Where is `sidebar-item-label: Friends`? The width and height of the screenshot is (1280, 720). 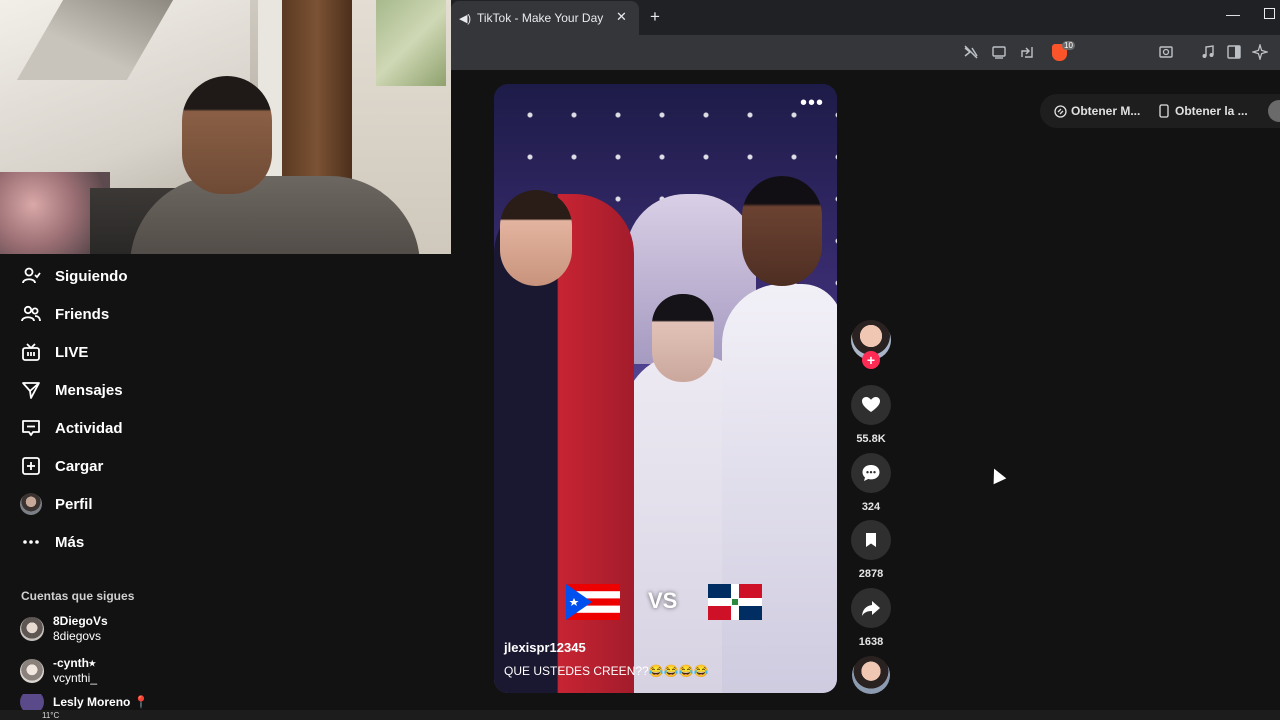
sidebar-item-label: Friends is located at coordinates (82, 314).